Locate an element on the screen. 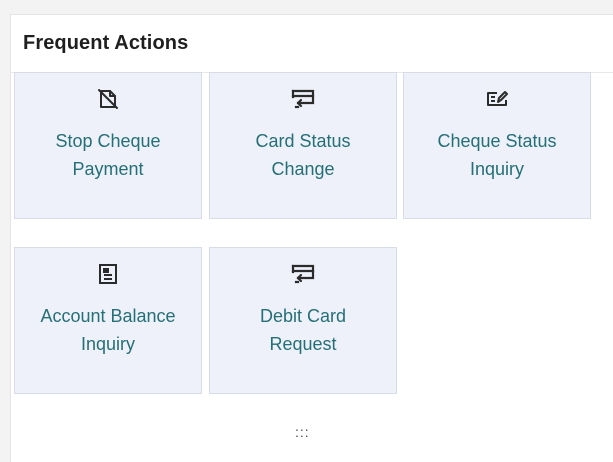  action-tile-cheque-status-inquiry: Cheque Status Inquiry is located at coordinates (497, 145).